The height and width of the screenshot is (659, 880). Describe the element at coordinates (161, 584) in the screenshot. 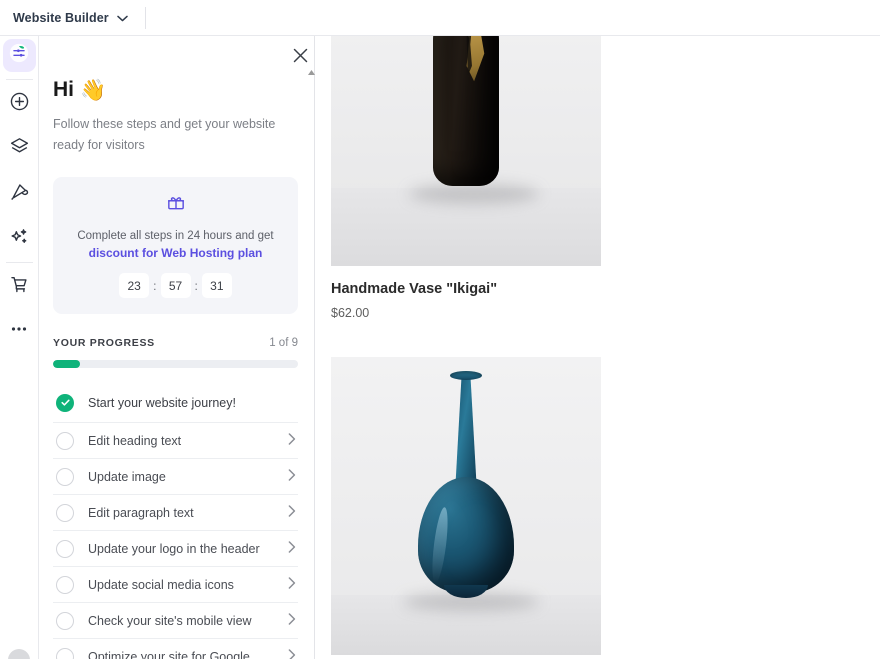

I see `onboarding-step-label: Update social media icons` at that location.